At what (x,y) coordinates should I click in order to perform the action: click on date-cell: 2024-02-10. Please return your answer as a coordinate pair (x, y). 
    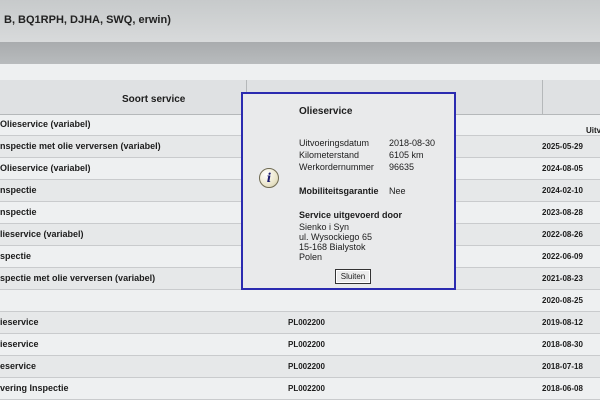
    Looking at the image, I should click on (562, 190).